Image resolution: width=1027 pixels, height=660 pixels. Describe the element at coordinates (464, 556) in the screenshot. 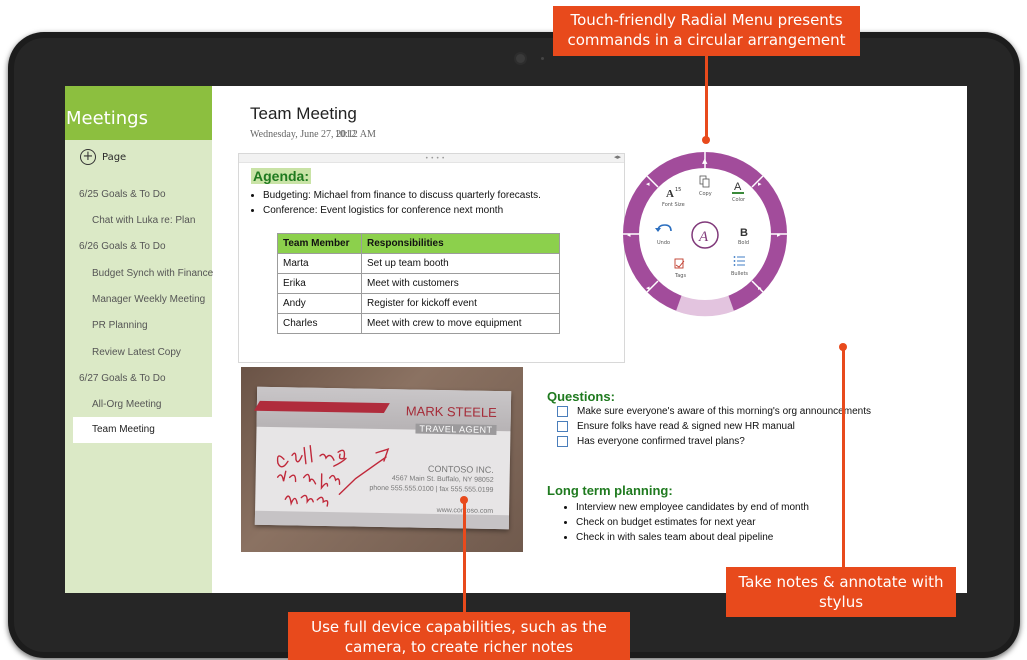

I see `callout-camera-line` at that location.